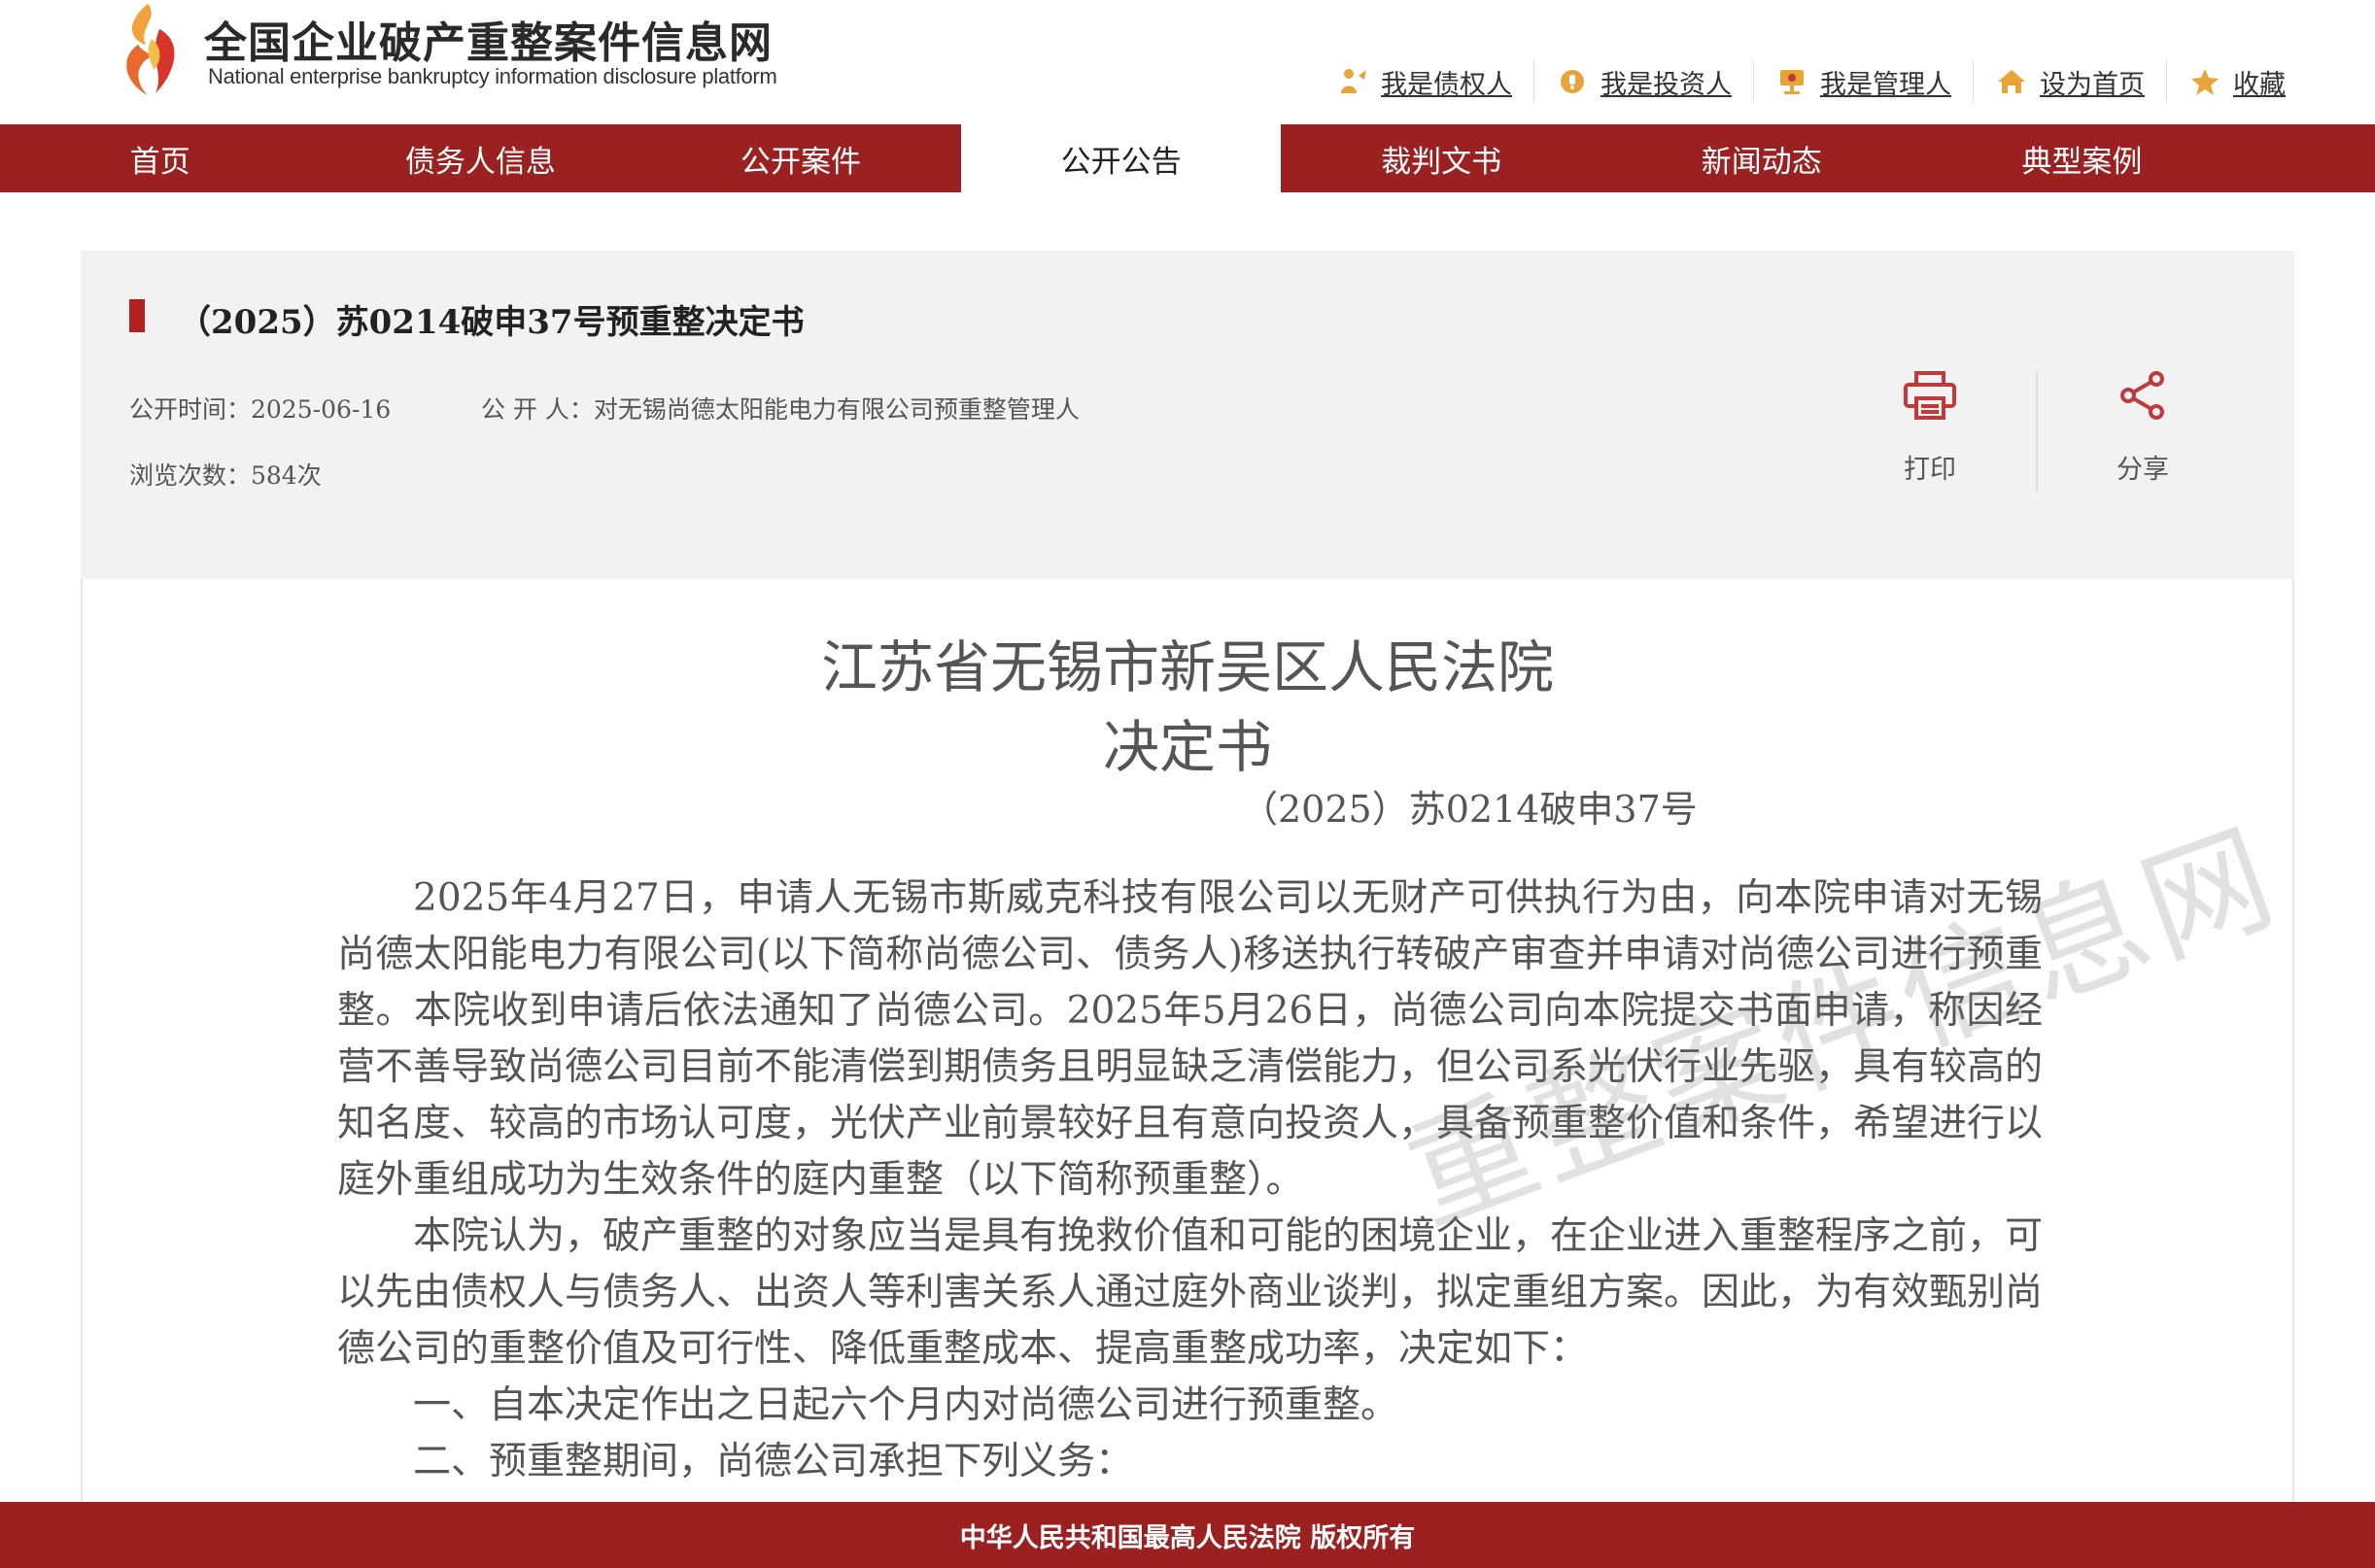 The image size is (2375, 1568). Describe the element at coordinates (1187, 667) in the screenshot. I see `court-name: 江苏省无锡市新吴区人民法院` at that location.